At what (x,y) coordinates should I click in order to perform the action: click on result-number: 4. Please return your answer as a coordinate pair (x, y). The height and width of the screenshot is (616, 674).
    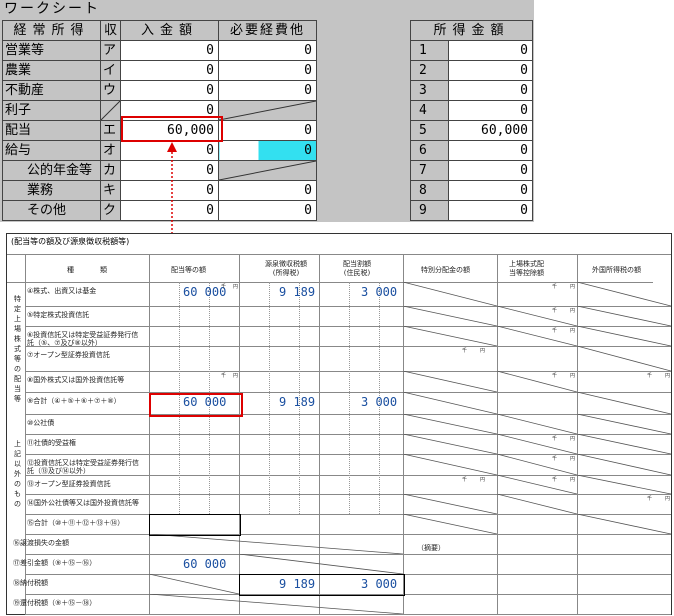
    Looking at the image, I should click on (429, 110).